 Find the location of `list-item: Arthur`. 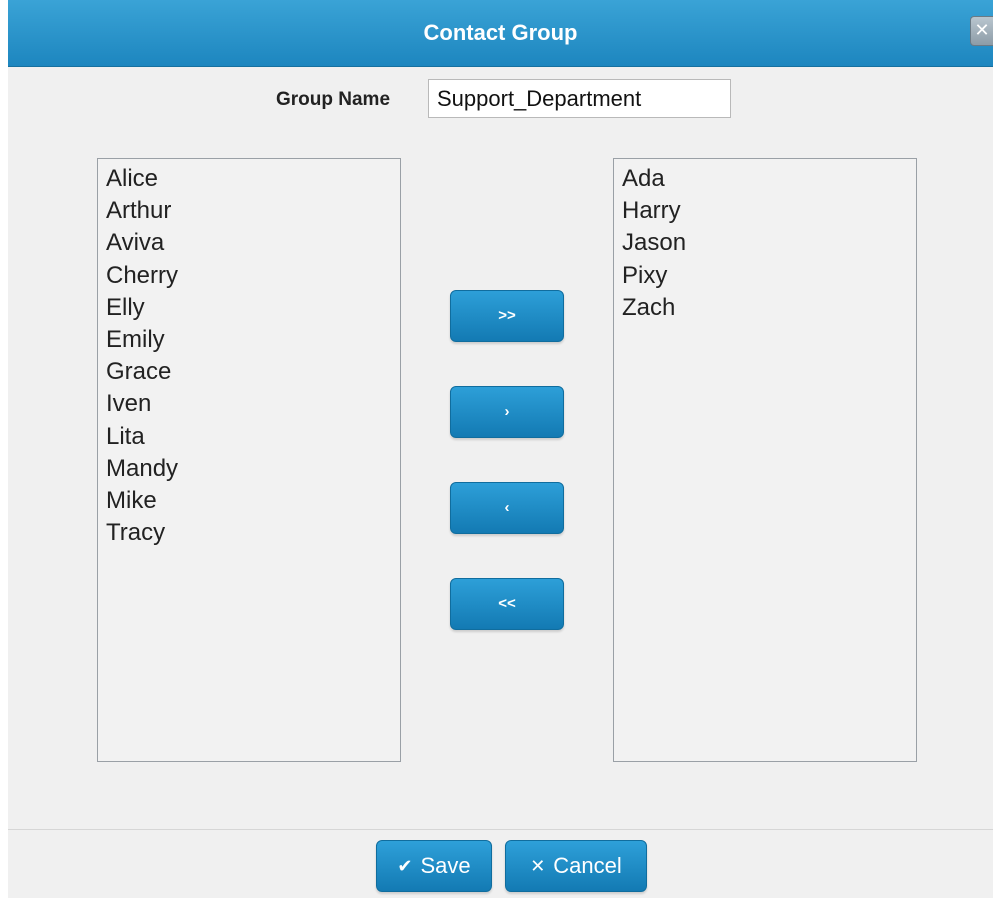

list-item: Arthur is located at coordinates (249, 211).